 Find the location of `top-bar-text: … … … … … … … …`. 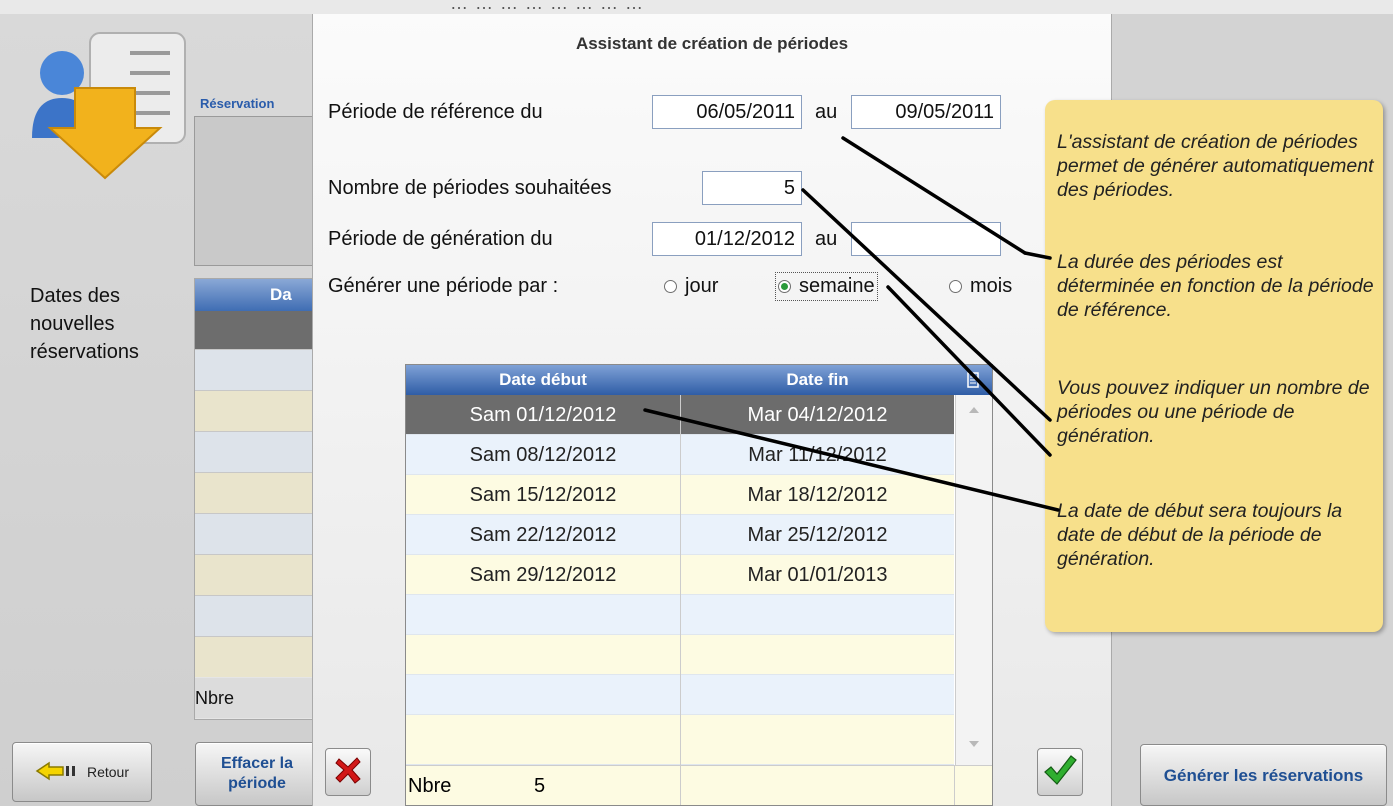

top-bar-text: … … … … … … … … is located at coordinates (547, 6).